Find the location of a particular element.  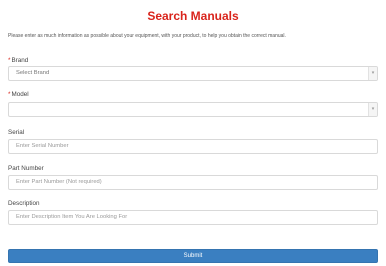

brand-select: Select Brand ▾ is located at coordinates (193, 73).